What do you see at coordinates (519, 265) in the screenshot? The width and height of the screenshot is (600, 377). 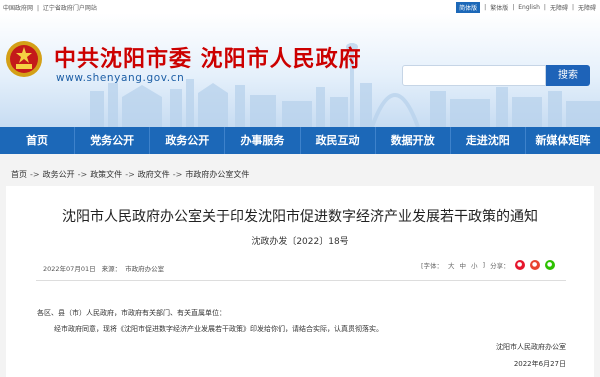 I see `weibo-share-icon: ●` at bounding box center [519, 265].